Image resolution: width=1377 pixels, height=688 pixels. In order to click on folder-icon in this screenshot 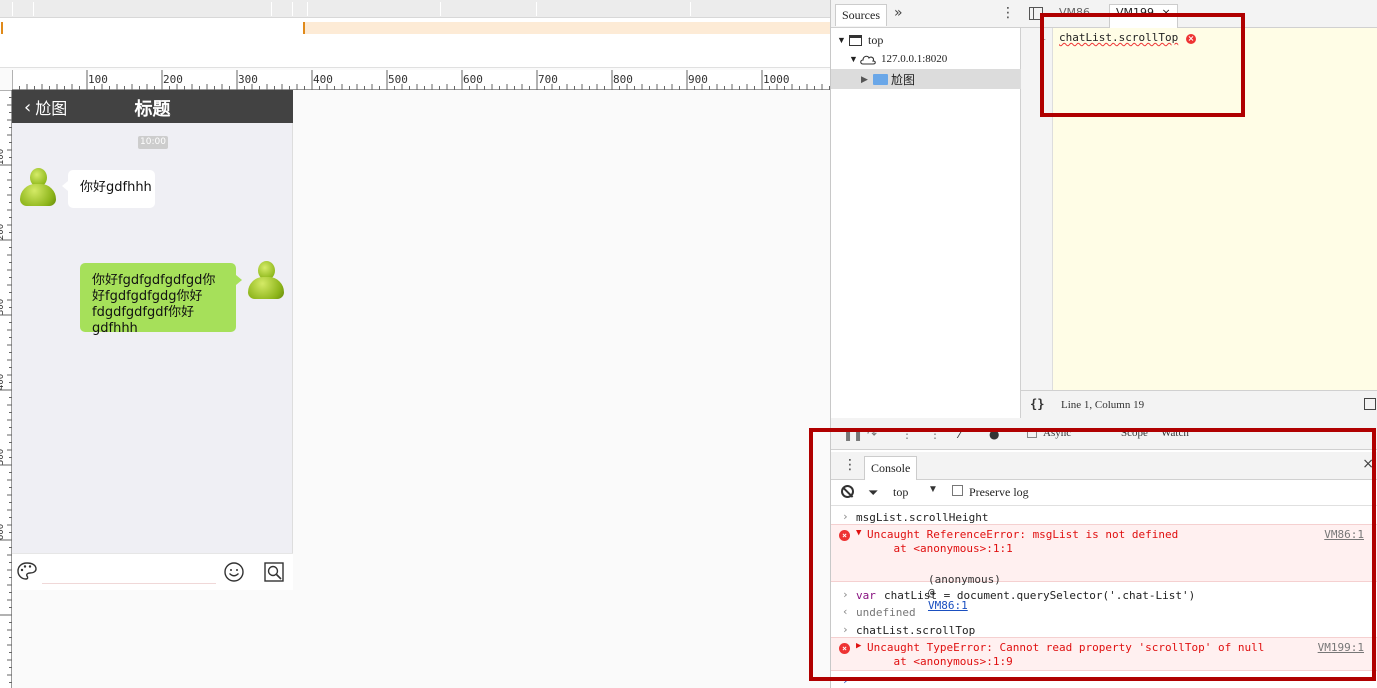, I will do `click(880, 79)`.